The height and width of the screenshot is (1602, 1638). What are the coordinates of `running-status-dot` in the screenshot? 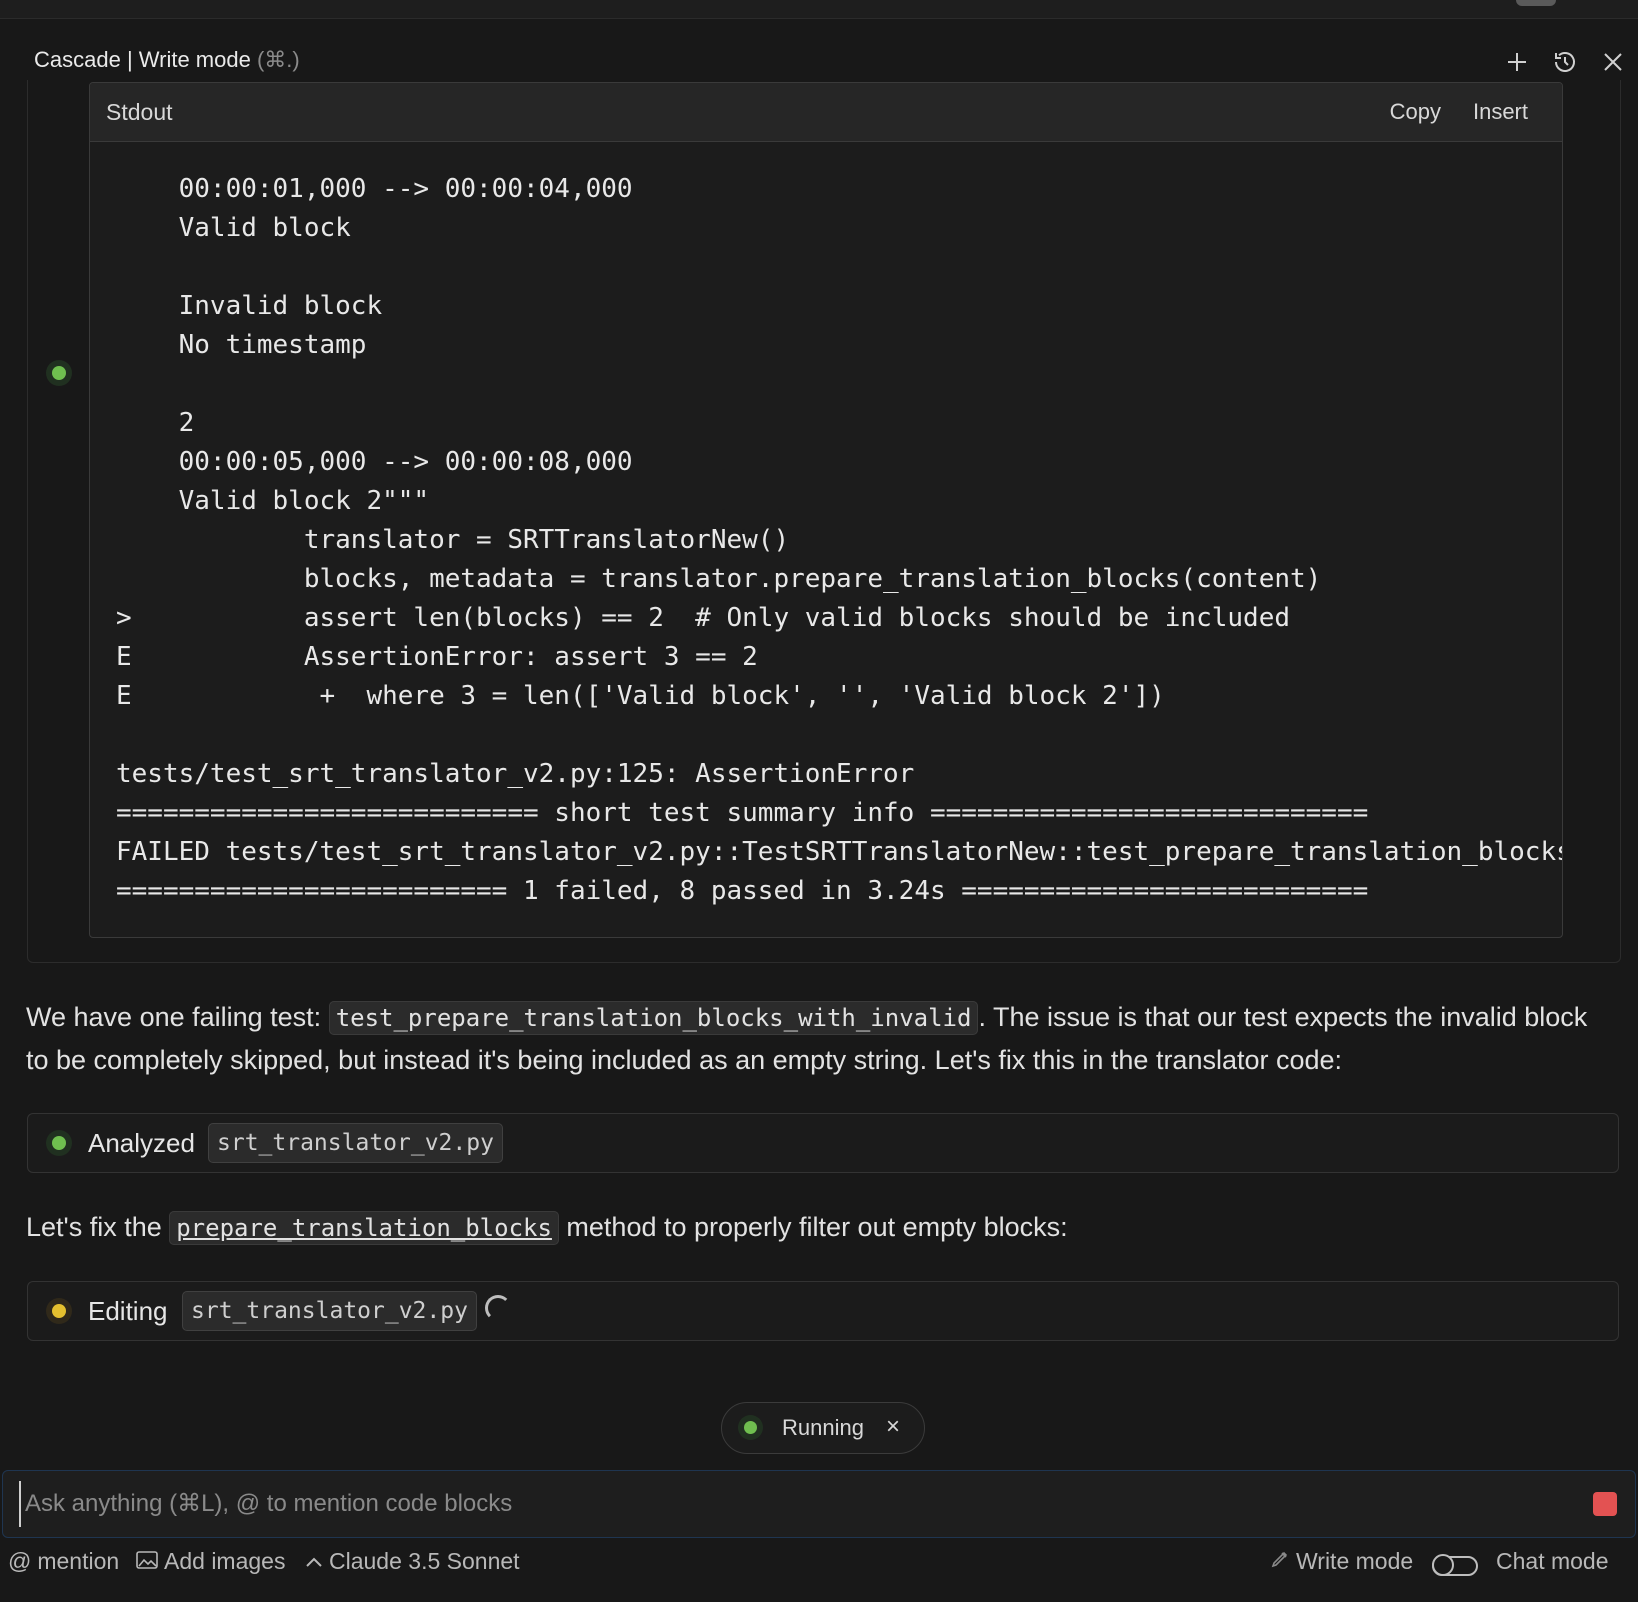 It's located at (750, 1427).